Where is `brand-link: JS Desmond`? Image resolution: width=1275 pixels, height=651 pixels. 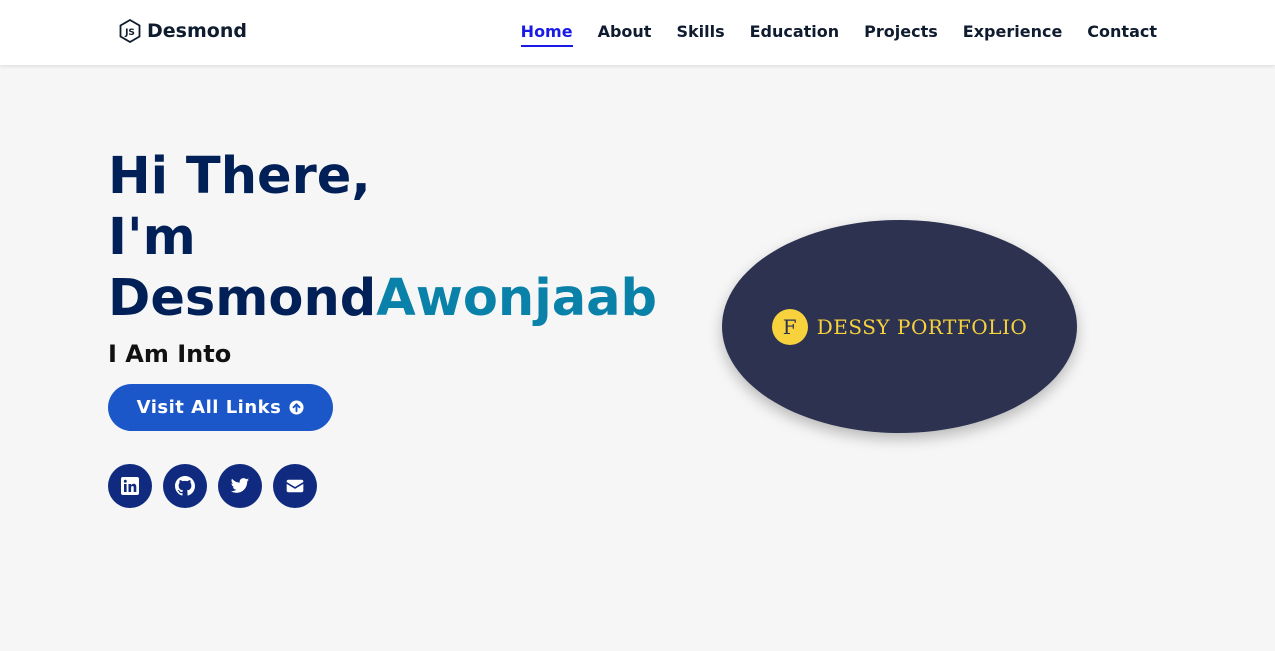
brand-link: JS Desmond is located at coordinates (183, 31).